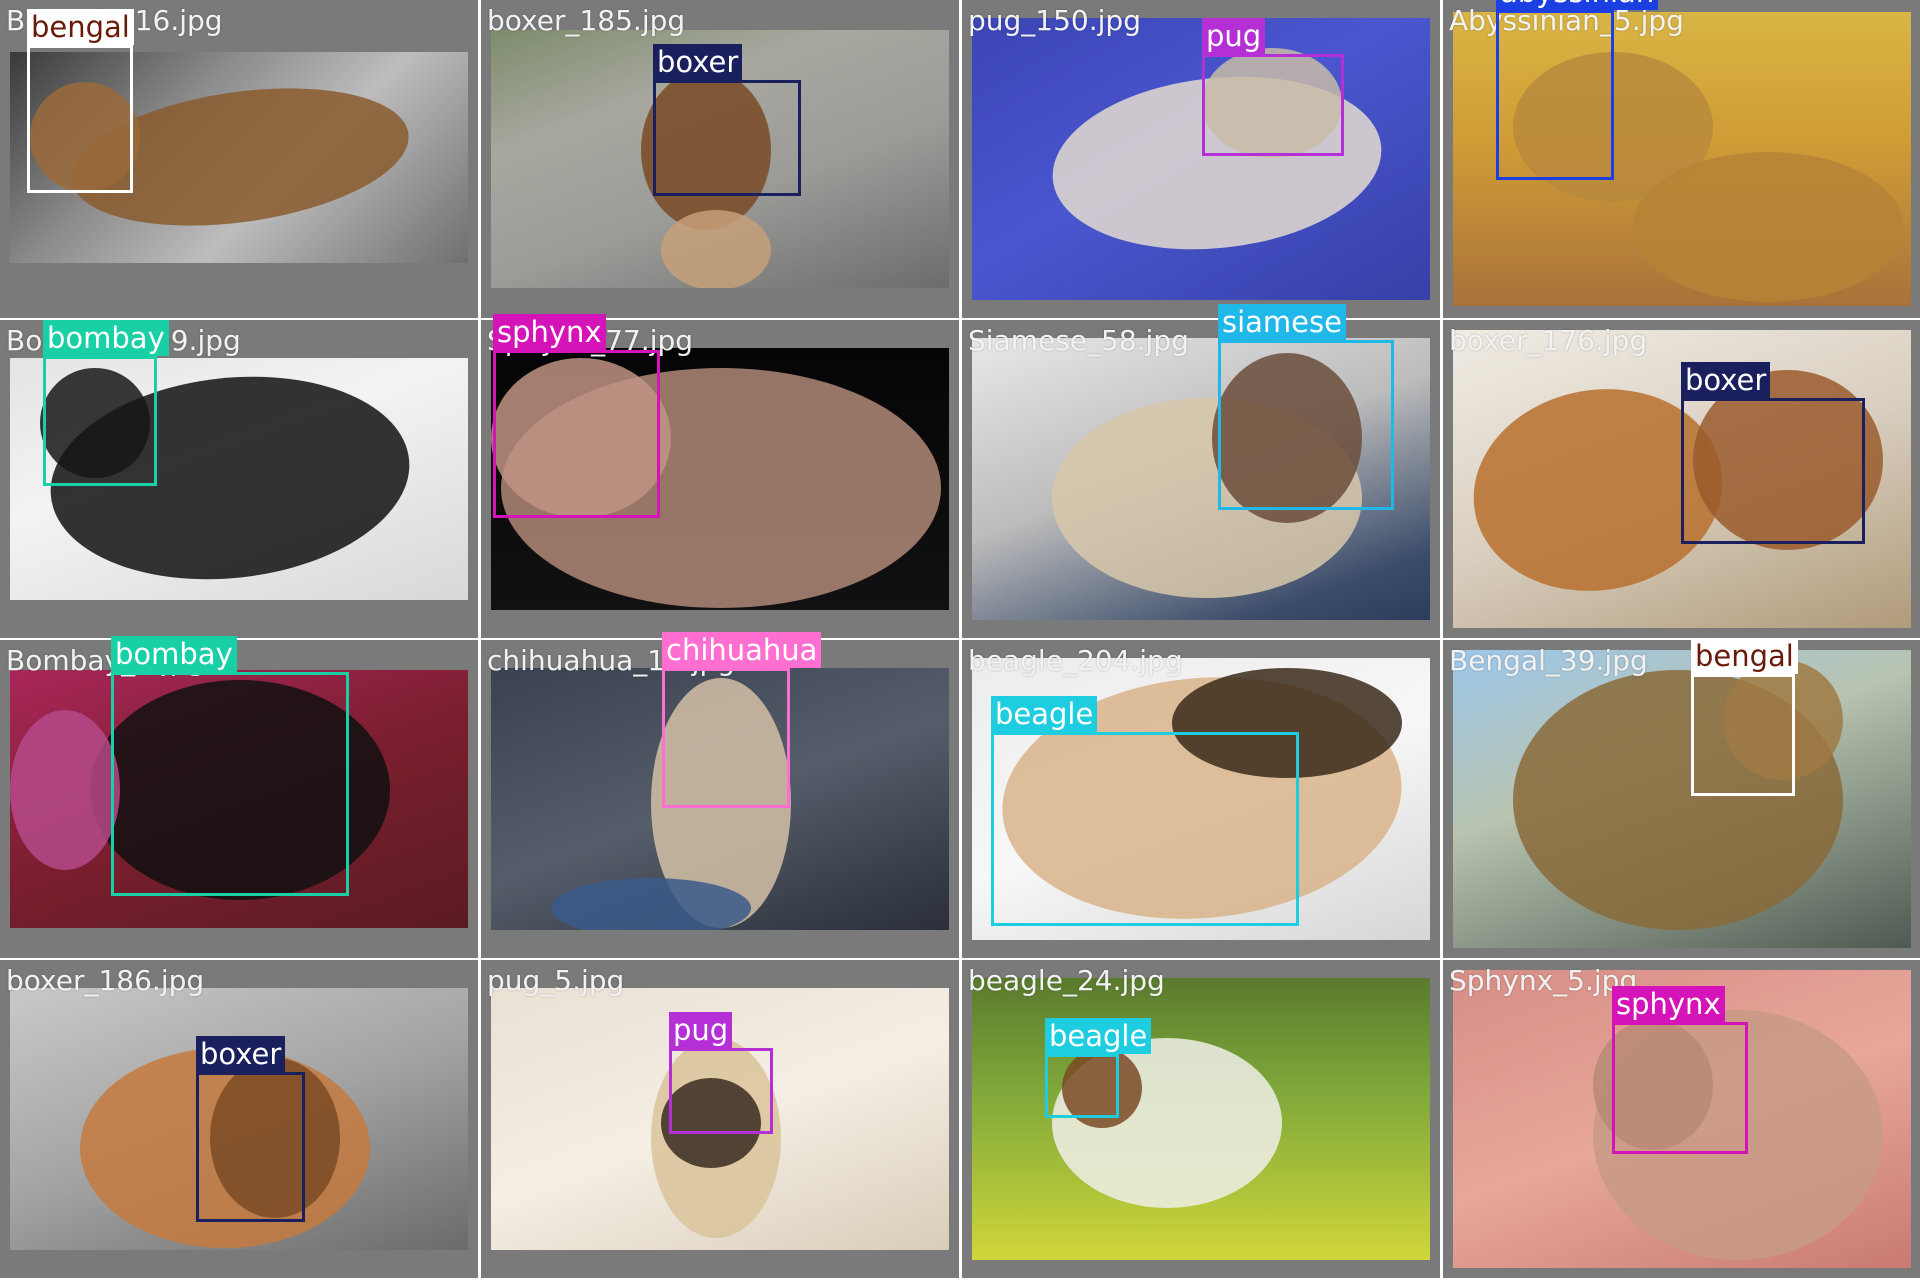 The image size is (1920, 1280). Describe the element at coordinates (105, 980) in the screenshot. I see `image-filename: boxer_186.jpg` at that location.